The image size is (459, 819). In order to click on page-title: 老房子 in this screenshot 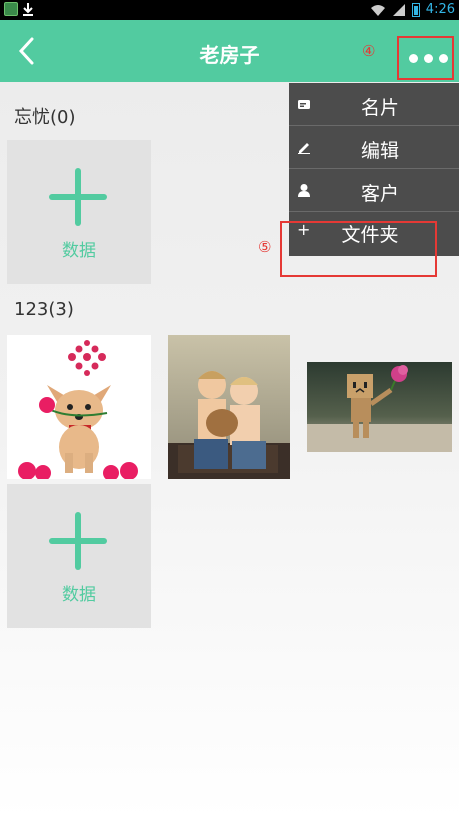, I will do `click(229, 55)`.